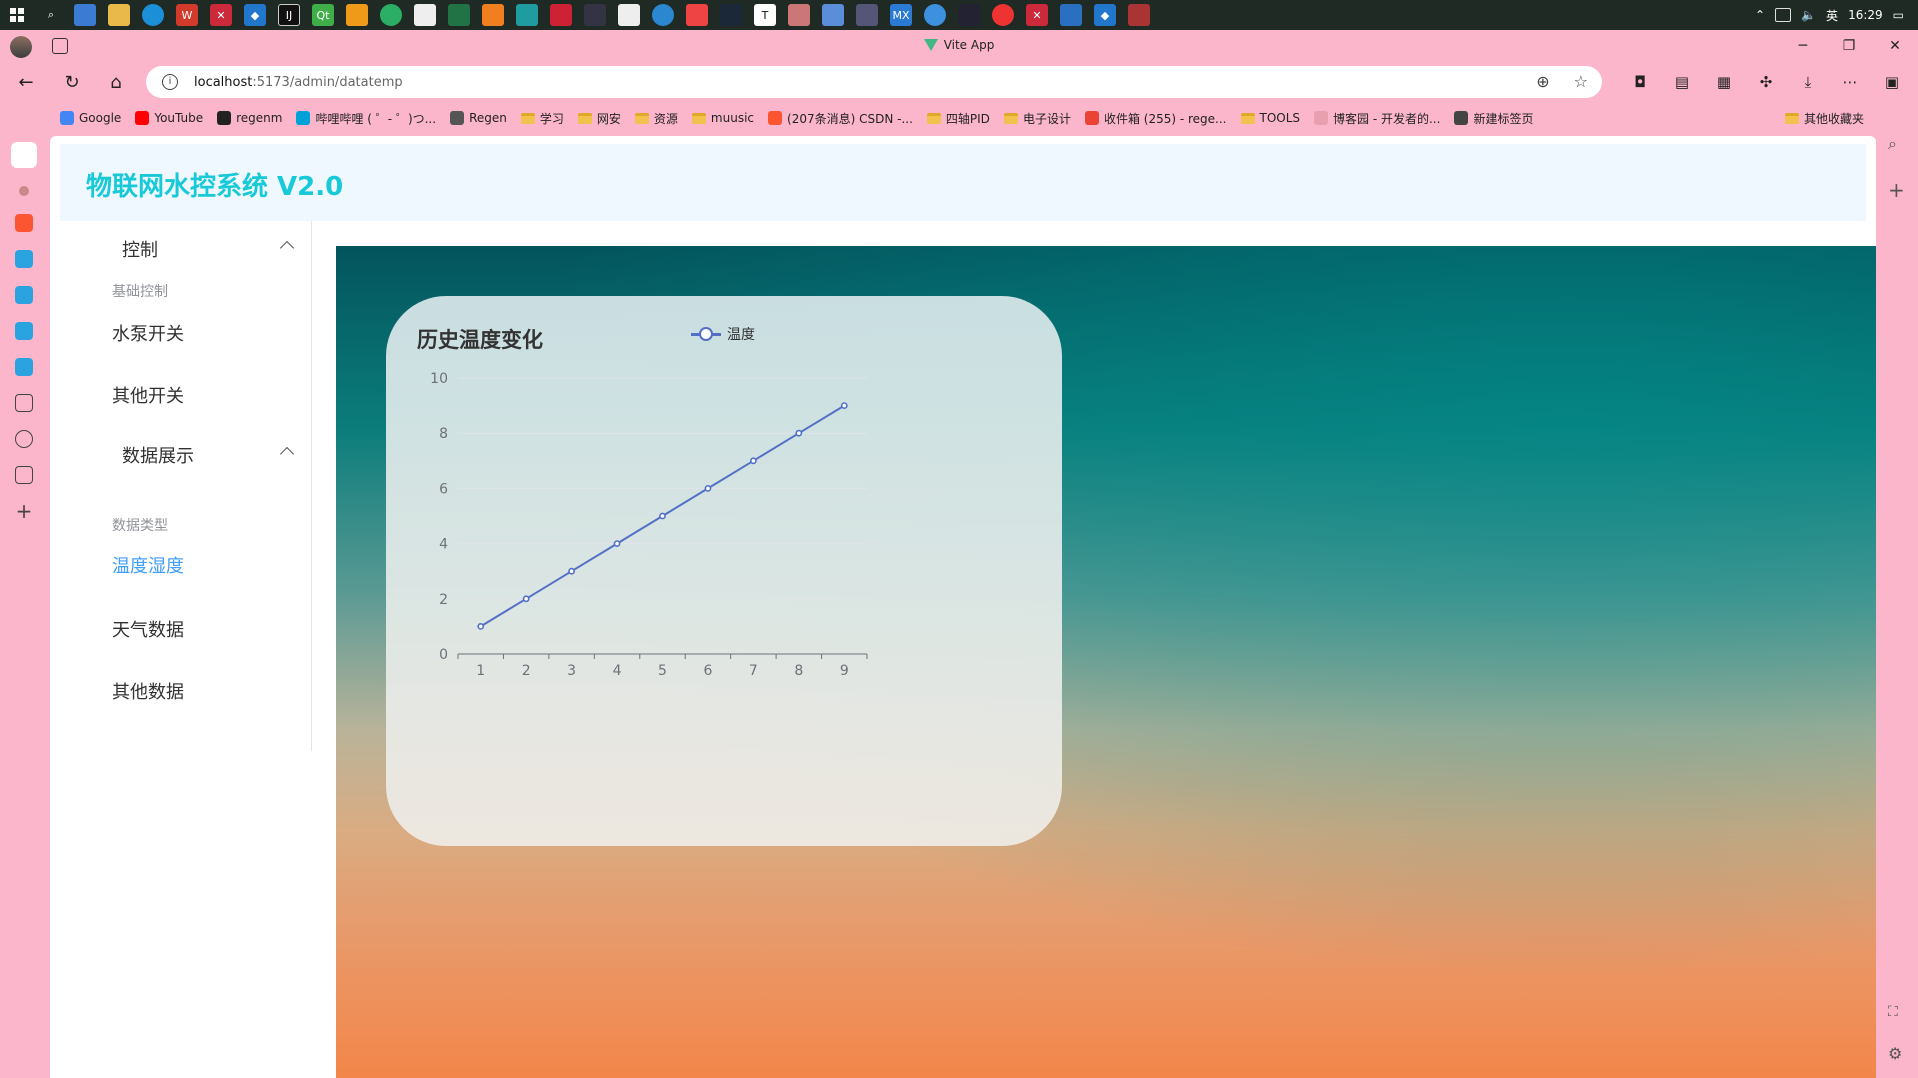 Image resolution: width=1918 pixels, height=1078 pixels. Describe the element at coordinates (391, 15) in the screenshot. I see `wechat-icon` at that location.